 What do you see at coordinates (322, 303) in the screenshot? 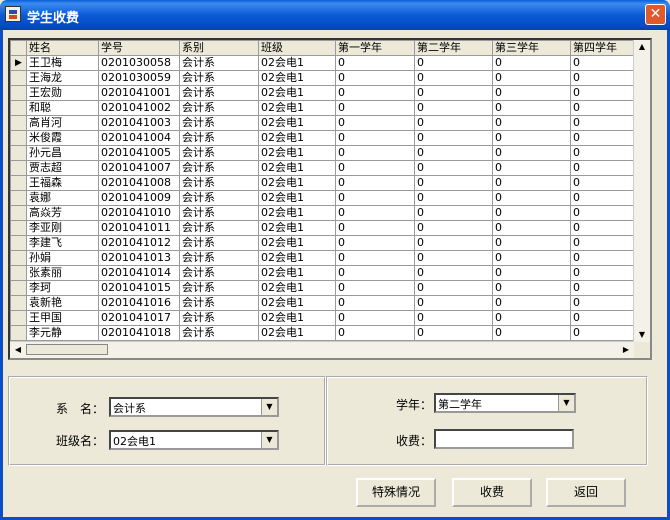
I see `table-row: 袁新艳 0201041016 会计系 02会电1 0 0 0 0` at bounding box center [322, 303].